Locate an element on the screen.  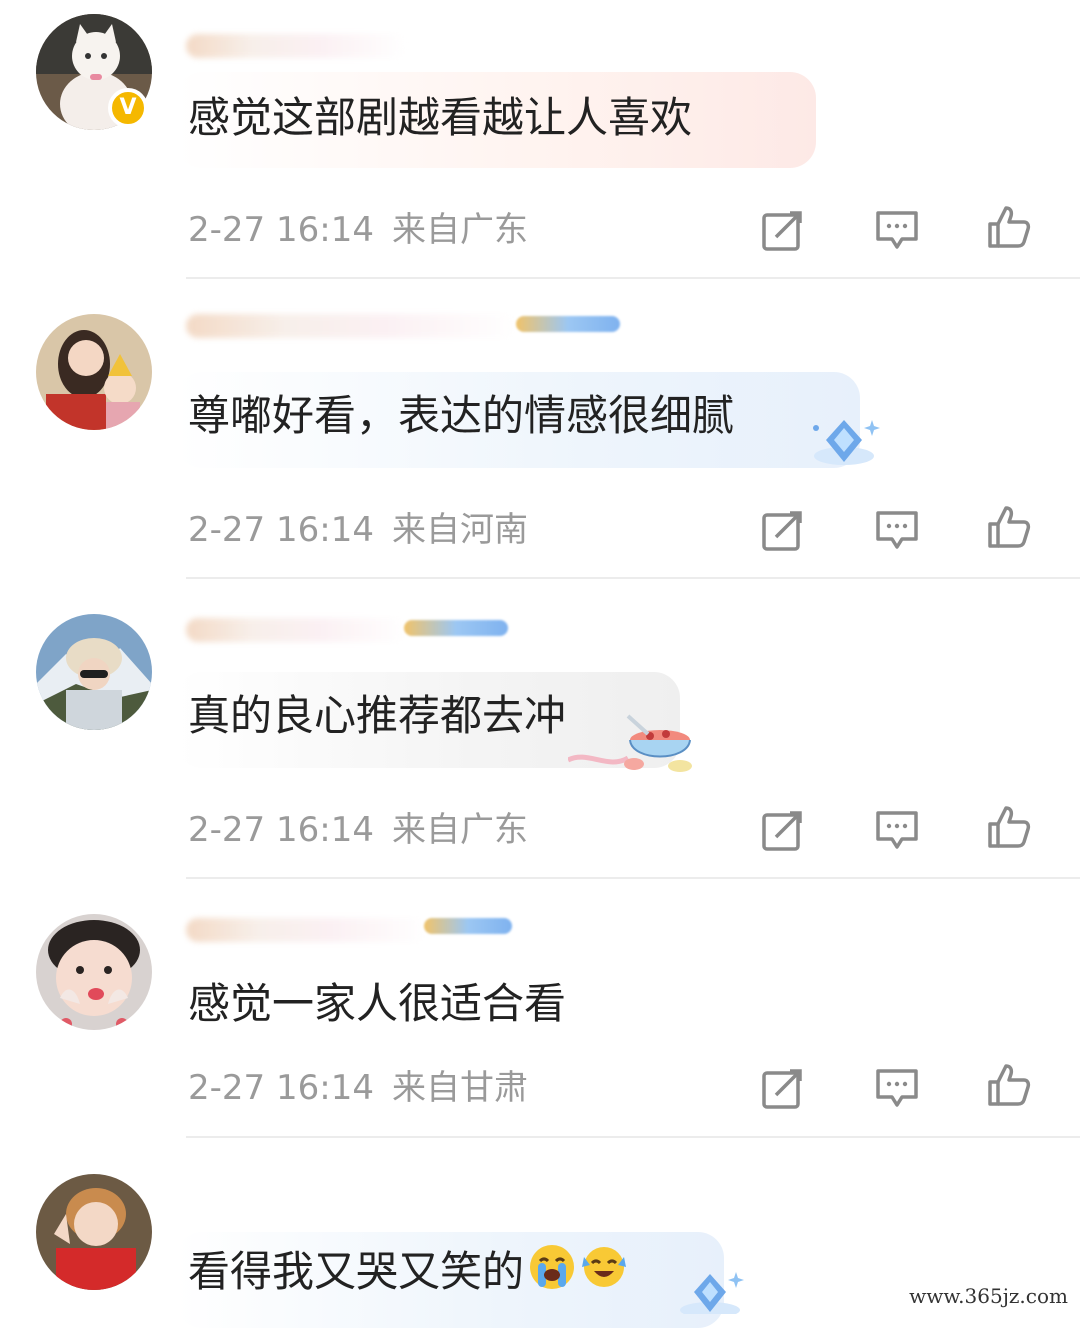
comment-location: 来自甘肃 is located at coordinates (459, 1088).